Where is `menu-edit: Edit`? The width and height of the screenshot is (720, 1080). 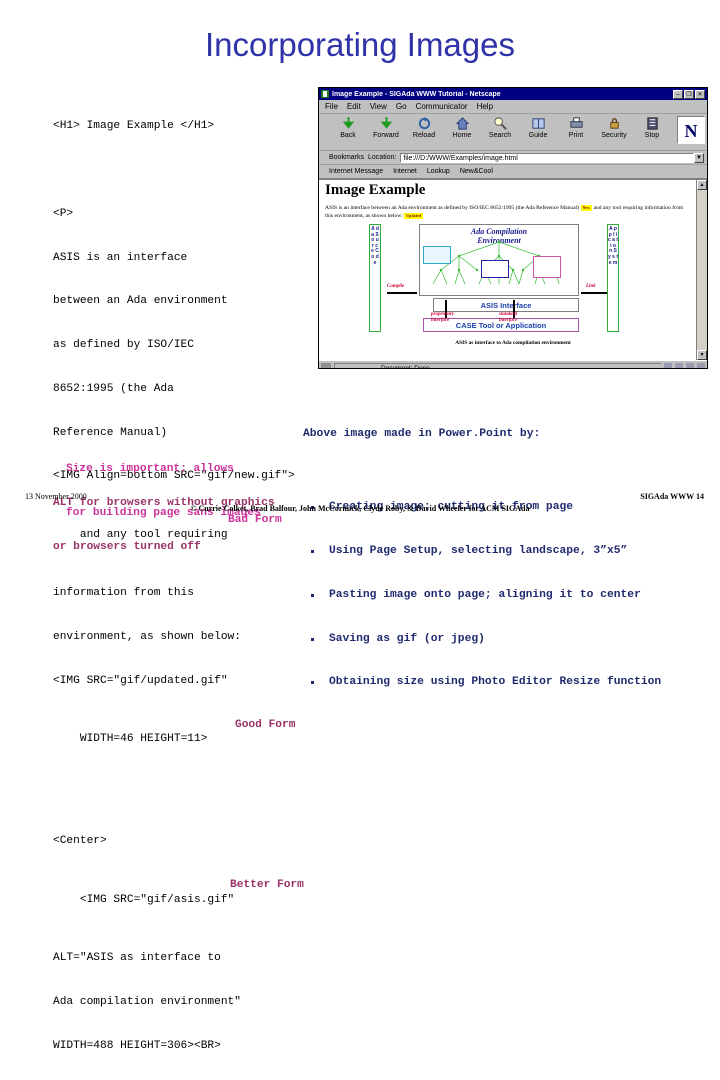 menu-edit: Edit is located at coordinates (354, 106).